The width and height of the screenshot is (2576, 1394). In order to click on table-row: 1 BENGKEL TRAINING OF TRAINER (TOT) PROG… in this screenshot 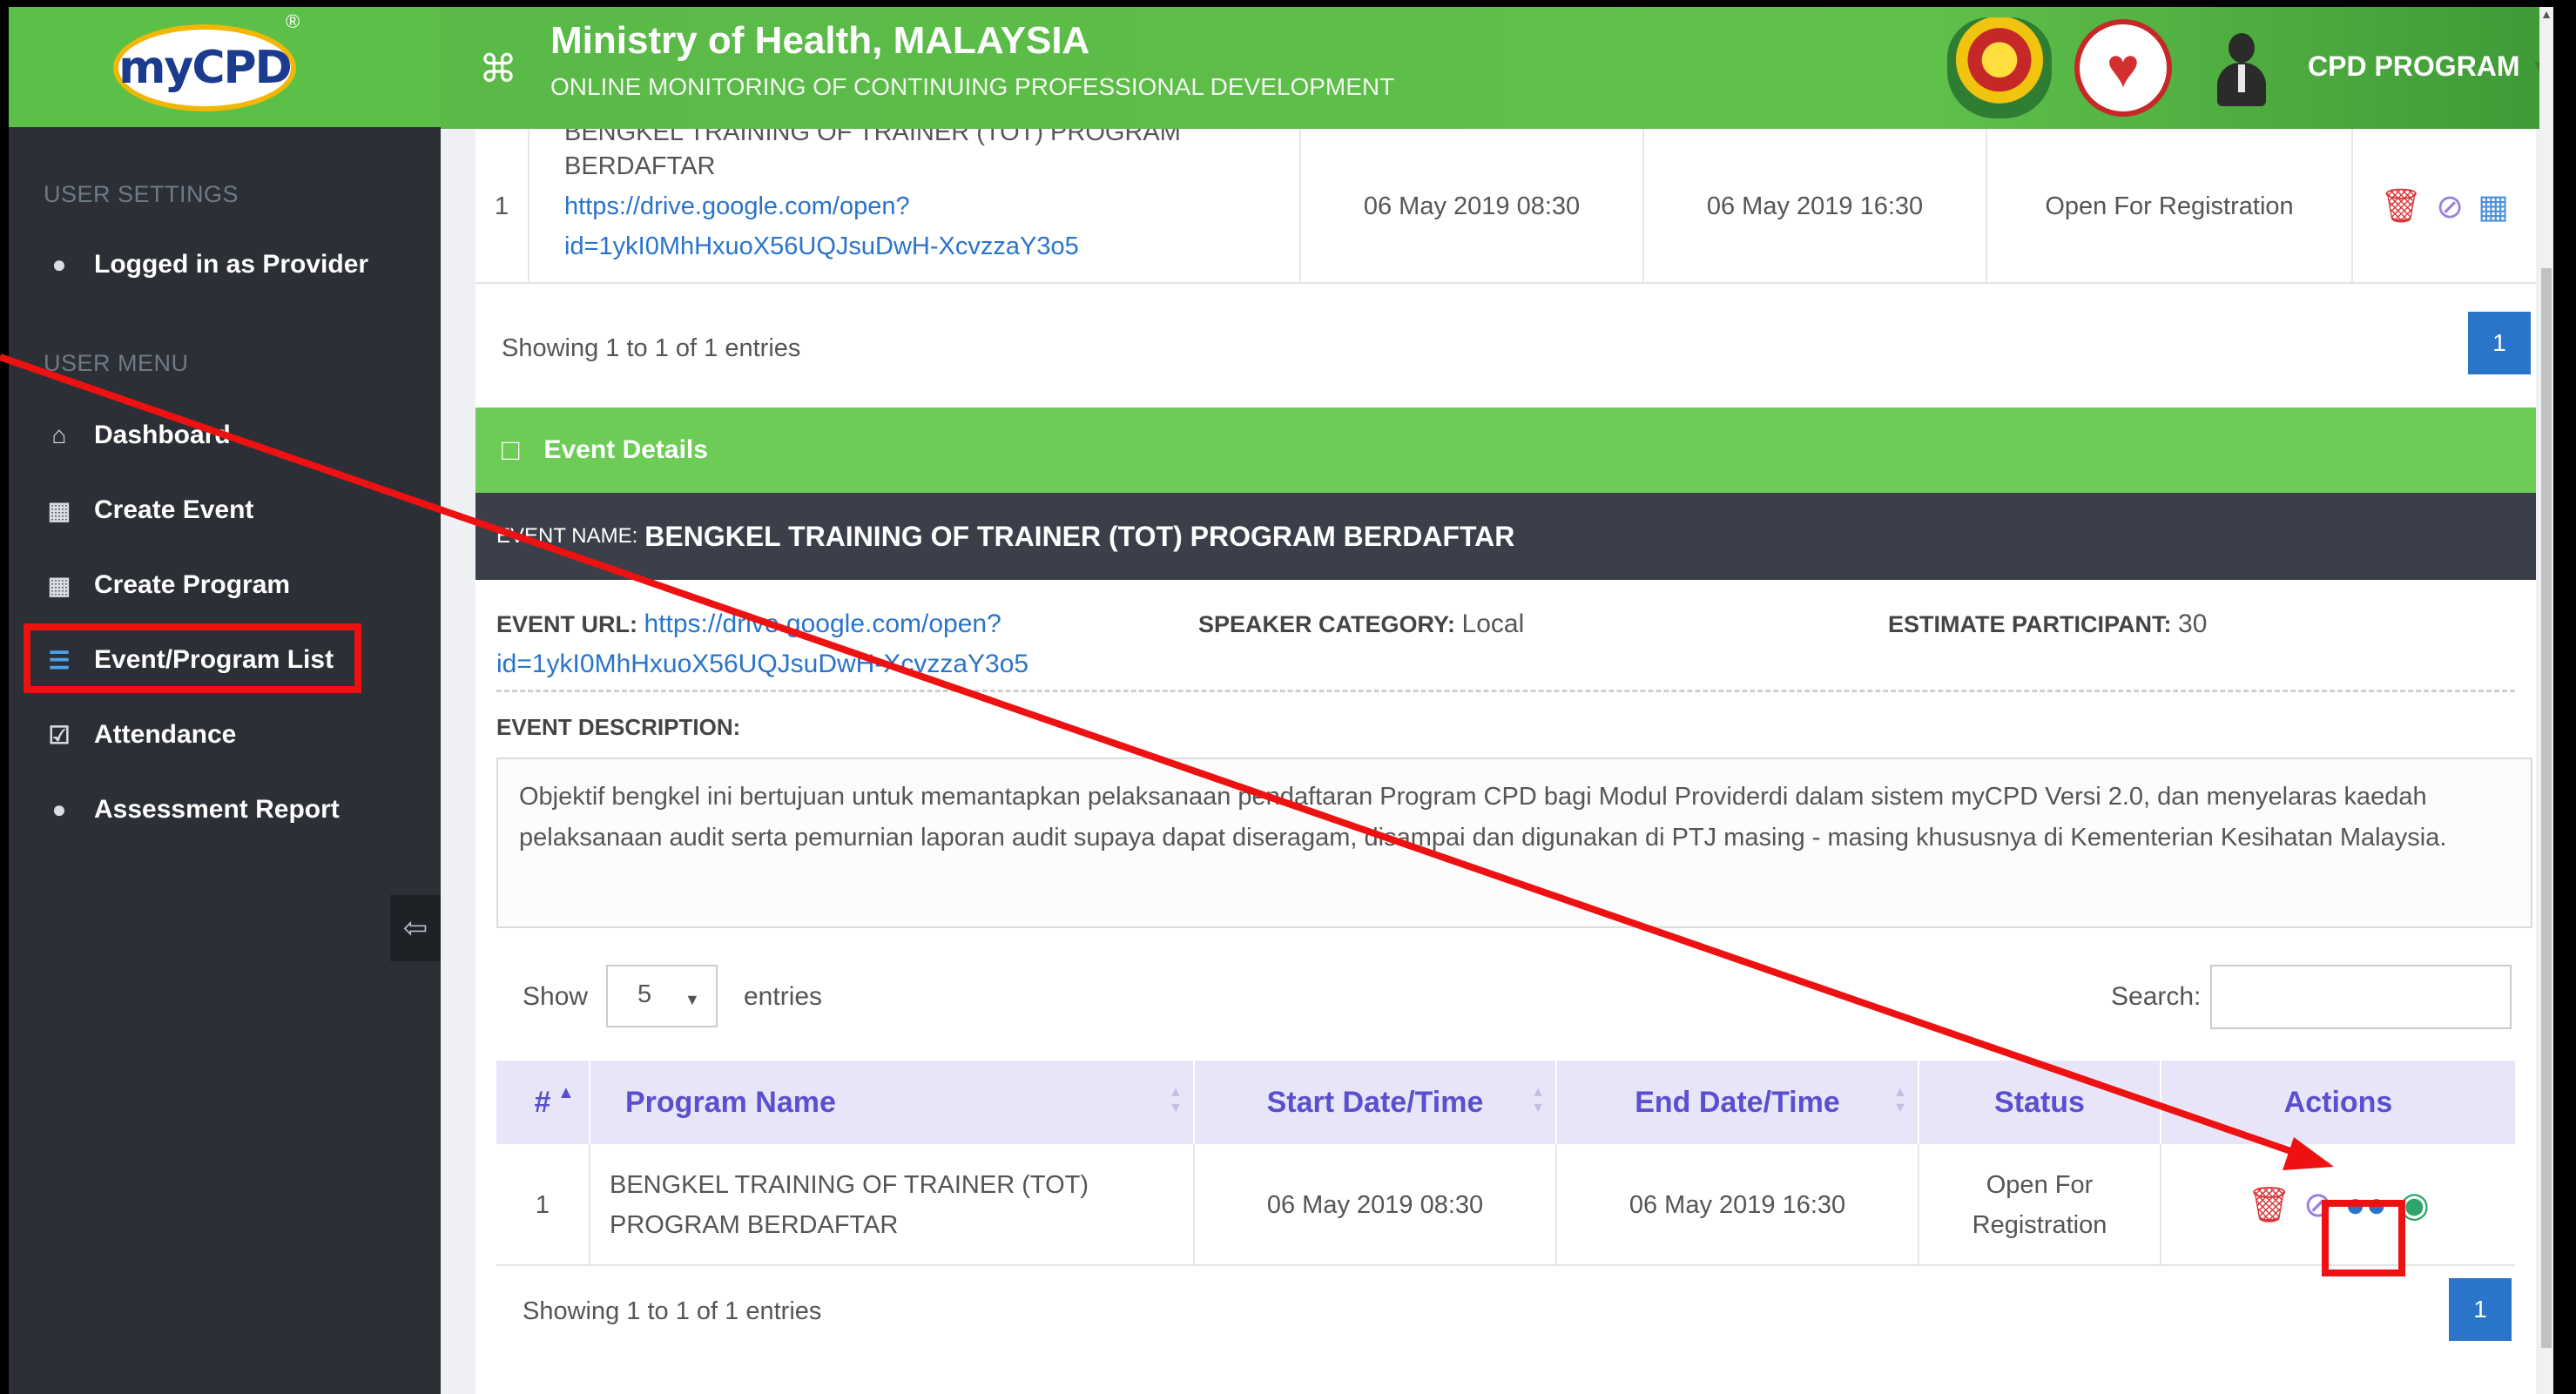, I will do `click(1505, 206)`.